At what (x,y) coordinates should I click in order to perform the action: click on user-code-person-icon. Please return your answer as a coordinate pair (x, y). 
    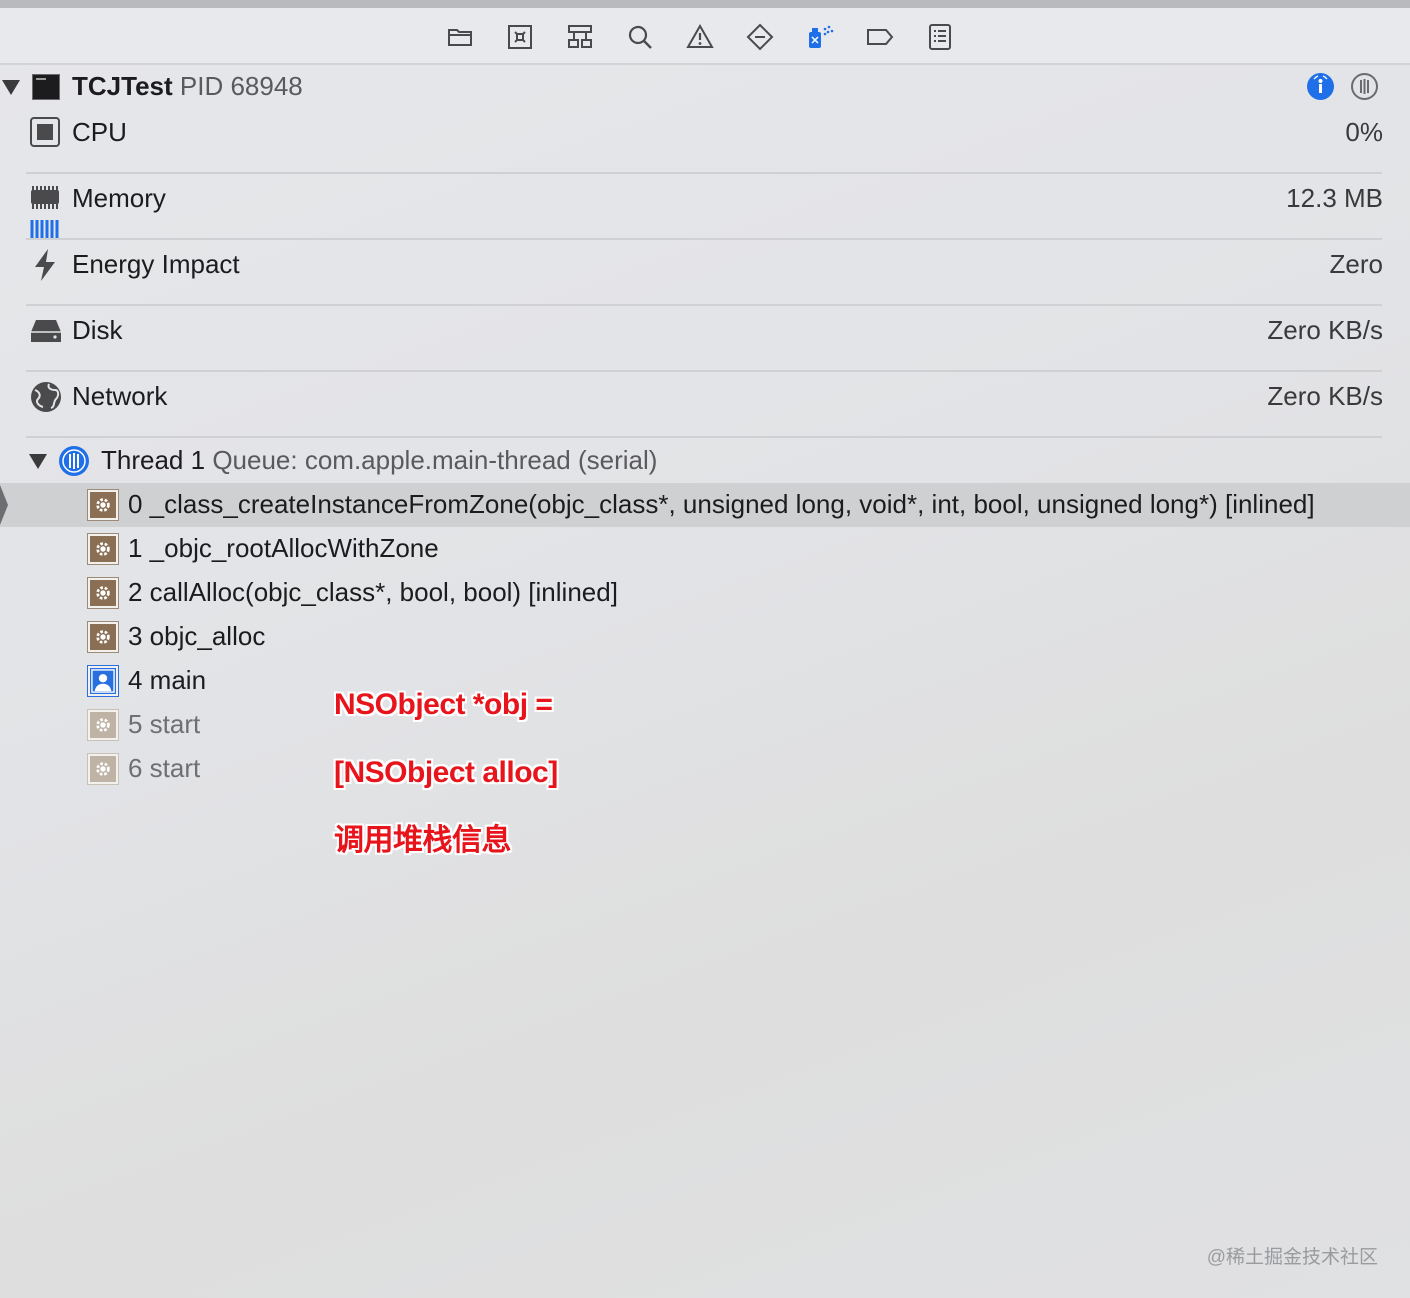
    Looking at the image, I should click on (103, 681).